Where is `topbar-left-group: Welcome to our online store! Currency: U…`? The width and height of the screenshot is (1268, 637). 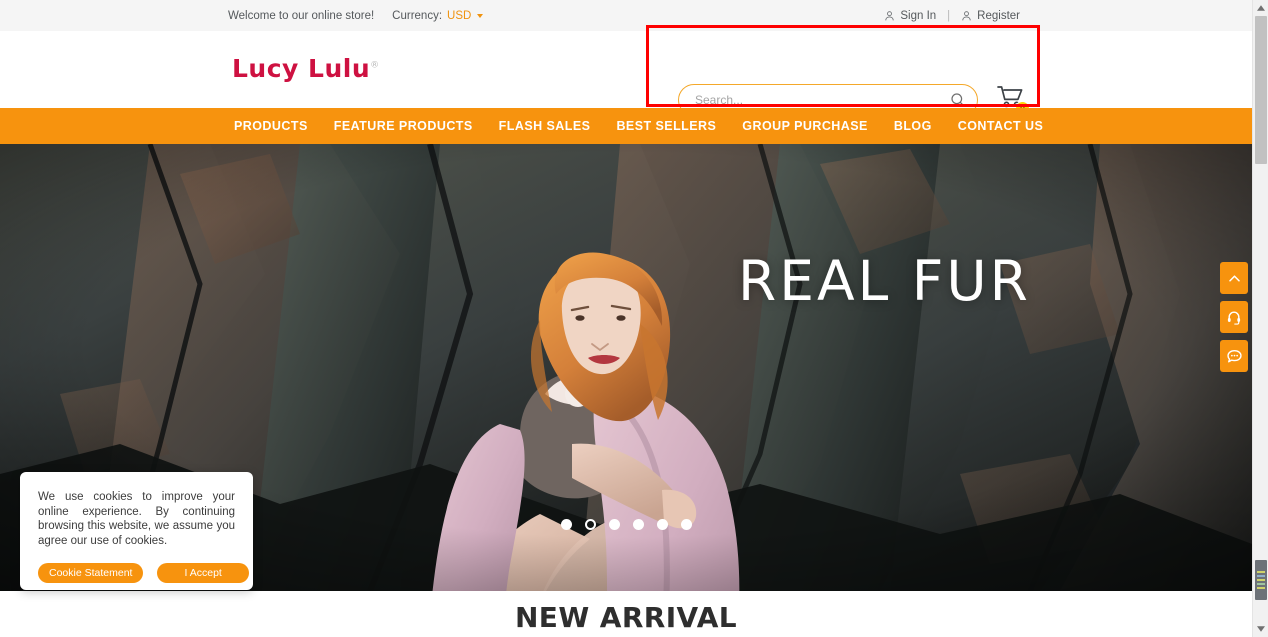
topbar-left-group: Welcome to our online store! Currency: U… is located at coordinates (356, 15).